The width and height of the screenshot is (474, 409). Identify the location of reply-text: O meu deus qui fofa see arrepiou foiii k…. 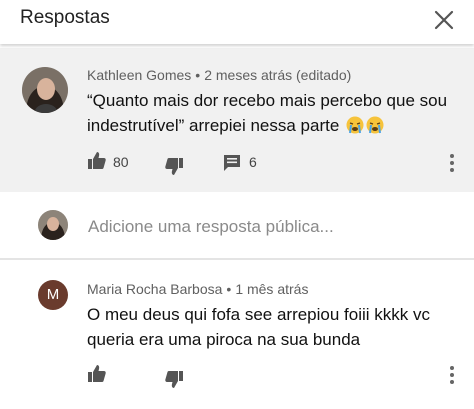
(272, 327).